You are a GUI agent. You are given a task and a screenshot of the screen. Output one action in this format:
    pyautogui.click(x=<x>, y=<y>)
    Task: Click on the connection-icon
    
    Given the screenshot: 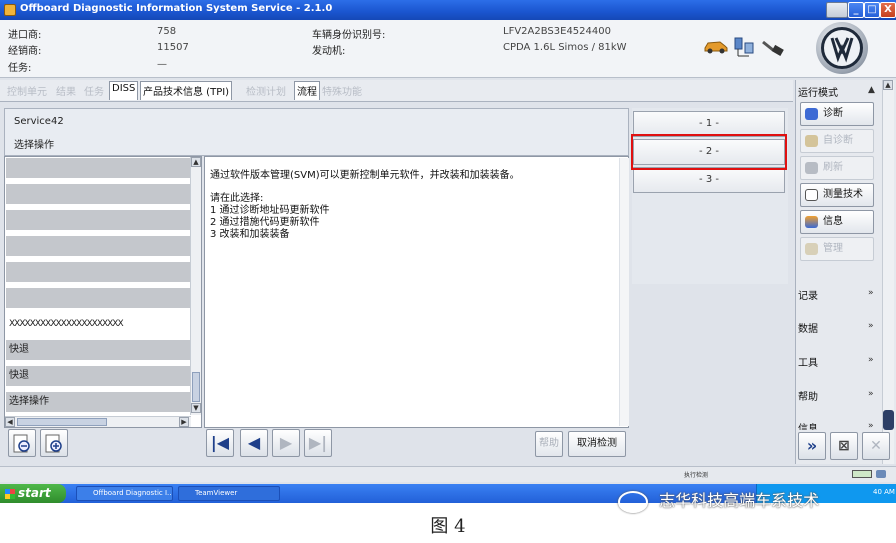 What is the action you would take?
    pyautogui.click(x=881, y=474)
    